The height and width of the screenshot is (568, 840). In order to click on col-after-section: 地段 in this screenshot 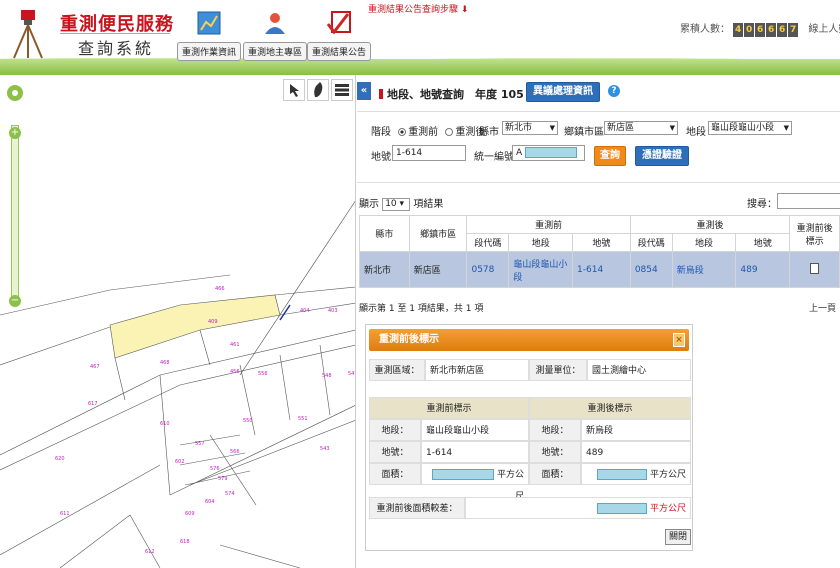, I will do `click(704, 242)`.